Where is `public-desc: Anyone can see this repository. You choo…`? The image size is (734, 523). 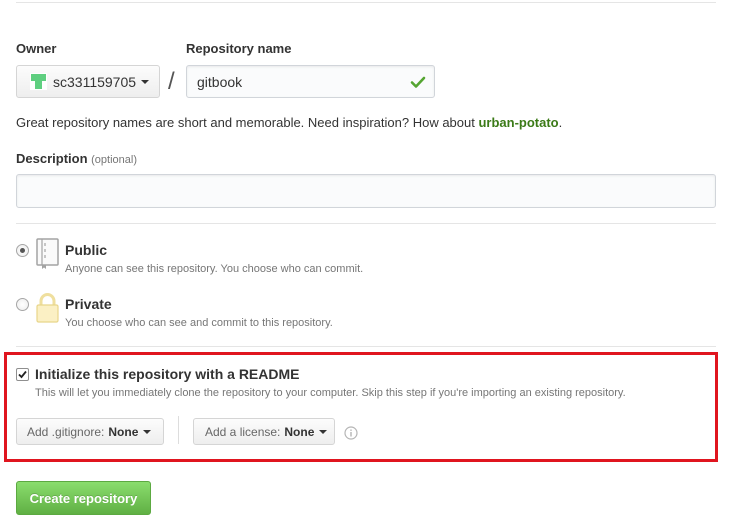
public-desc: Anyone can see this repository. You choo… is located at coordinates (214, 269).